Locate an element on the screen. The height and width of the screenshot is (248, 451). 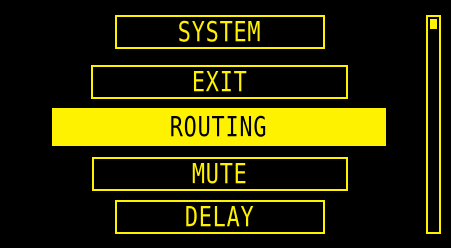
menu-item-label: ROUTING is located at coordinates (219, 126).